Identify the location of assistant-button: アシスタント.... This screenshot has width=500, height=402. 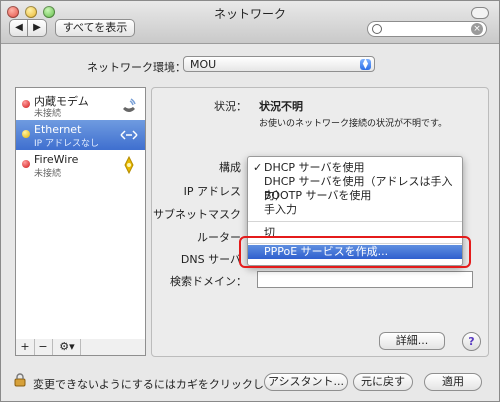
(306, 382).